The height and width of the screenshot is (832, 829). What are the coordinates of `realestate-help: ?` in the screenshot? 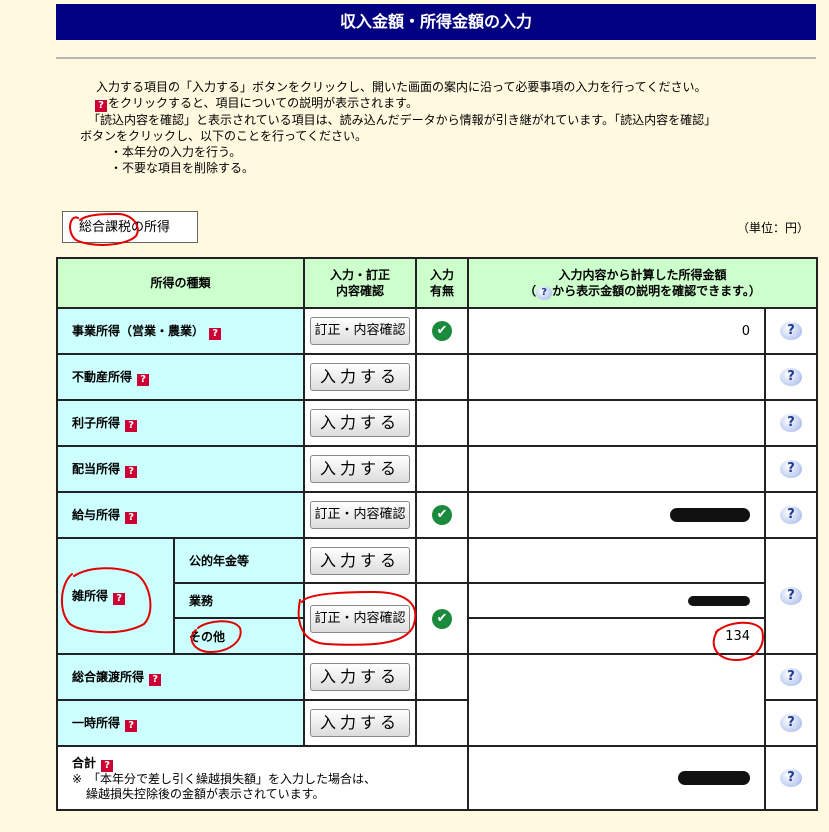 It's located at (791, 377).